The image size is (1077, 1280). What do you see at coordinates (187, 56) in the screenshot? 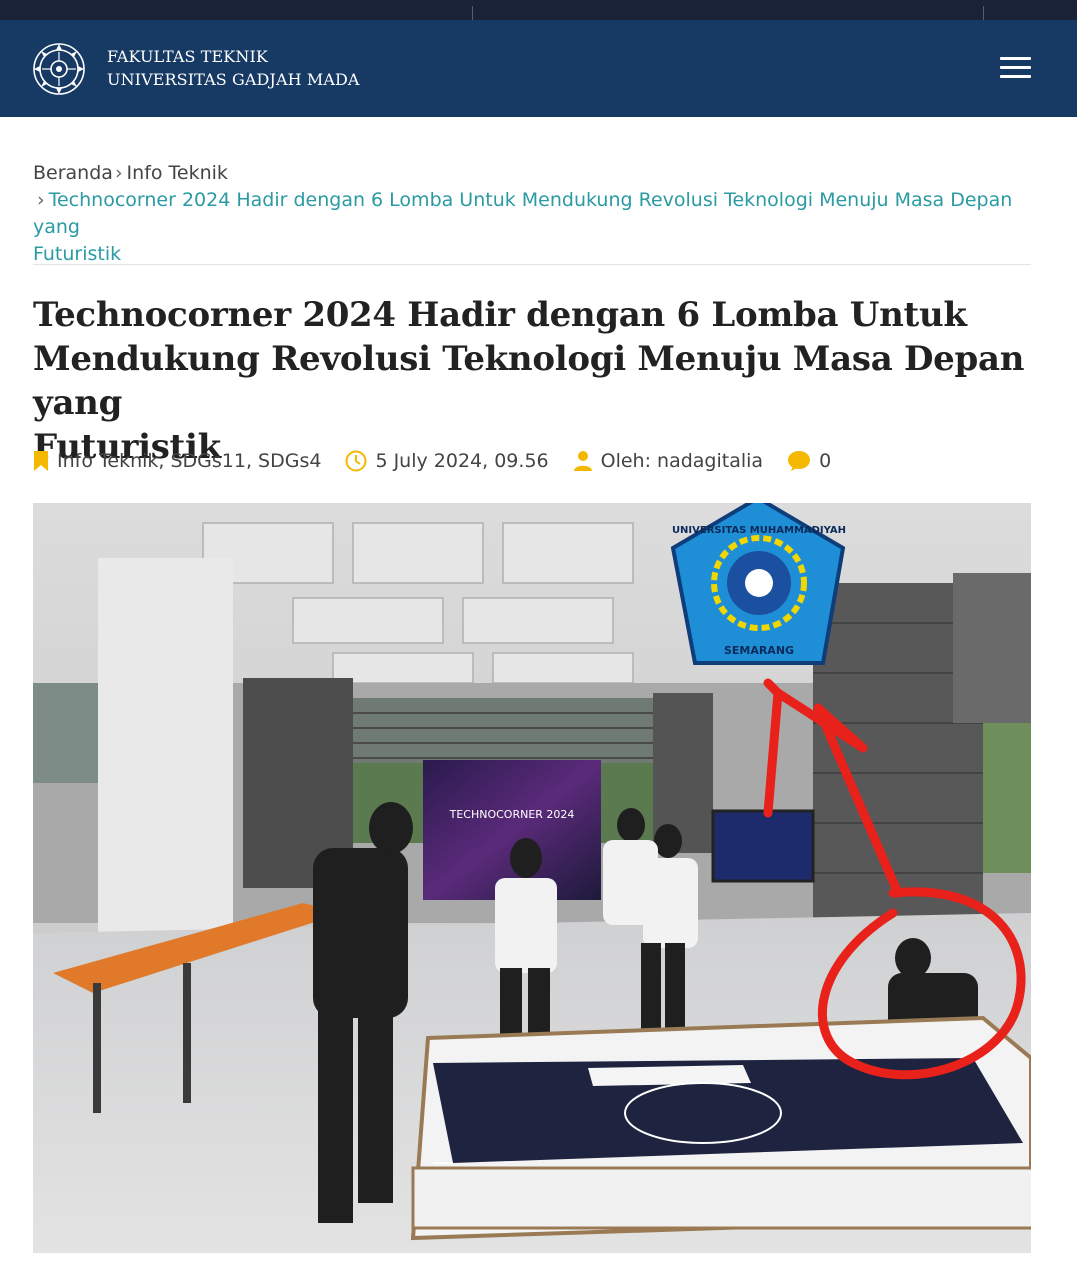
I see `brand-line-1: FAKULTAS TEKNIK` at bounding box center [187, 56].